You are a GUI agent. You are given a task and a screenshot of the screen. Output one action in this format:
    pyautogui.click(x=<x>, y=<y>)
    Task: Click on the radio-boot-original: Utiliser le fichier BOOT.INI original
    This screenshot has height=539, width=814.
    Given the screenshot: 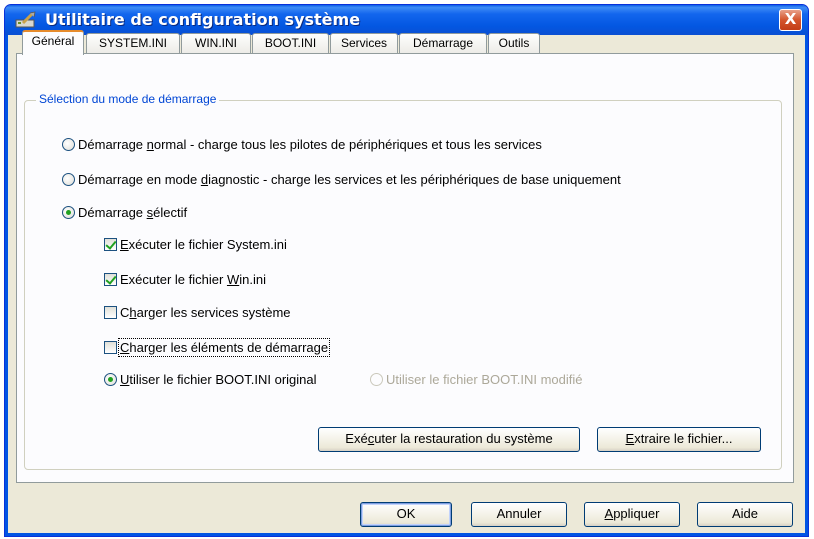 What is the action you would take?
    pyautogui.click(x=210, y=379)
    